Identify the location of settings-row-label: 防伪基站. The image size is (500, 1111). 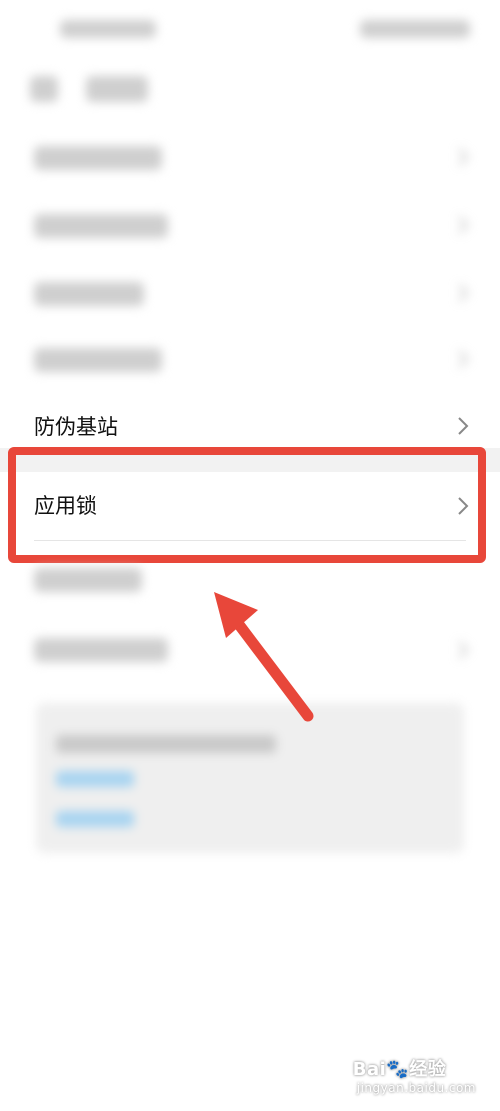
(76, 427).